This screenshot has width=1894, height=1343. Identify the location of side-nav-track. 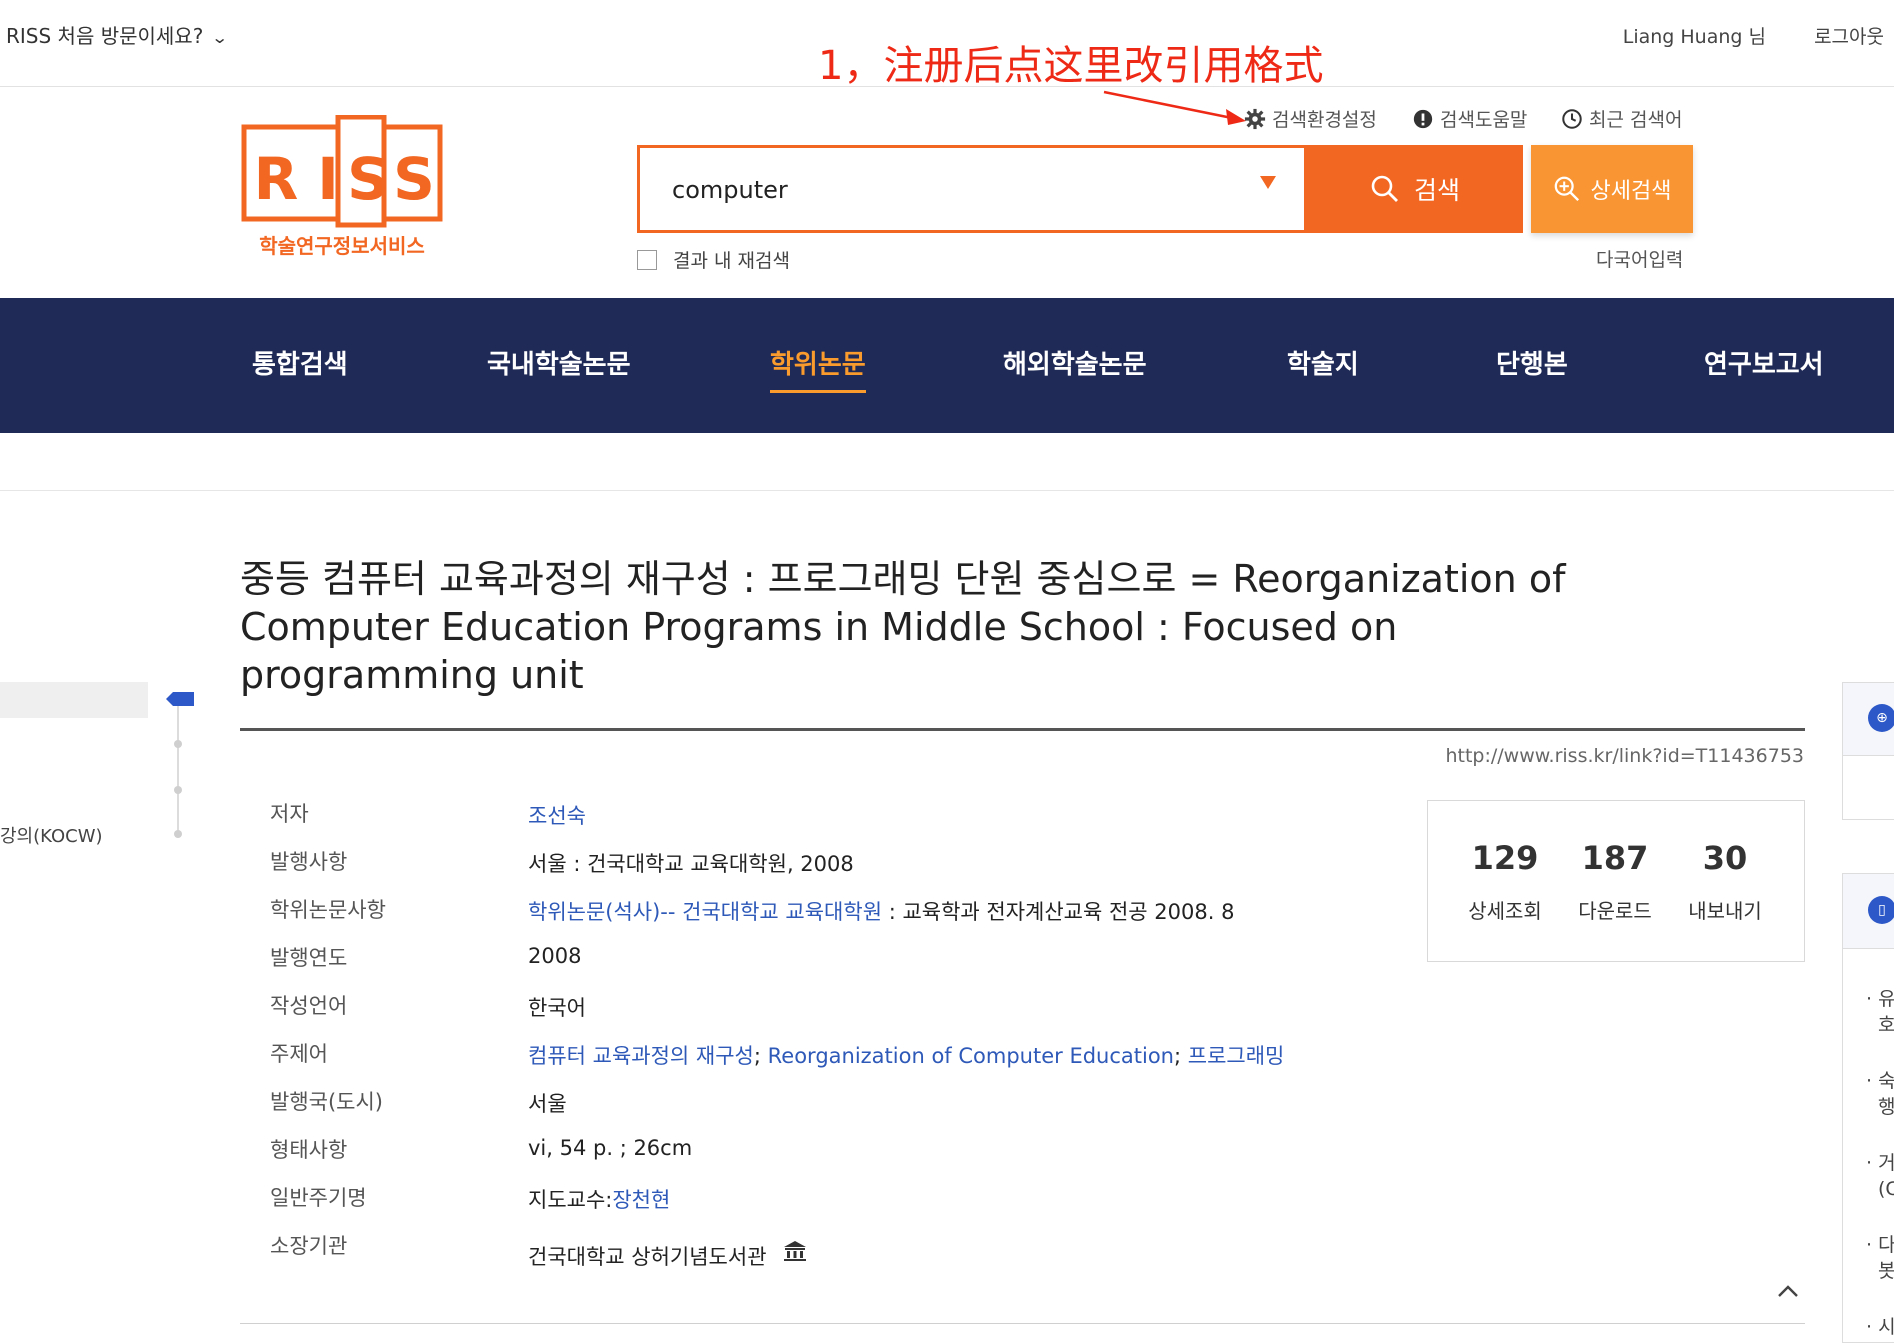
(178, 770).